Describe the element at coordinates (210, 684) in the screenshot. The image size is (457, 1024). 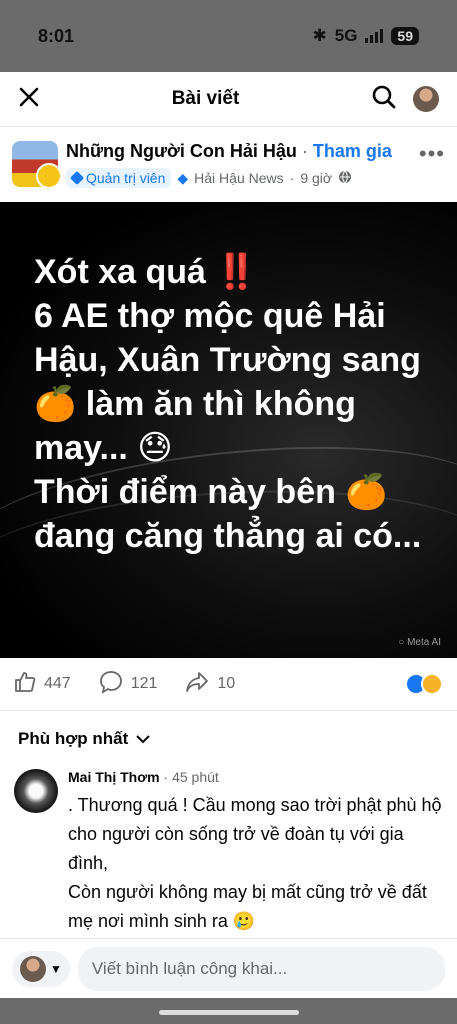
I see `share-button: 10` at that location.